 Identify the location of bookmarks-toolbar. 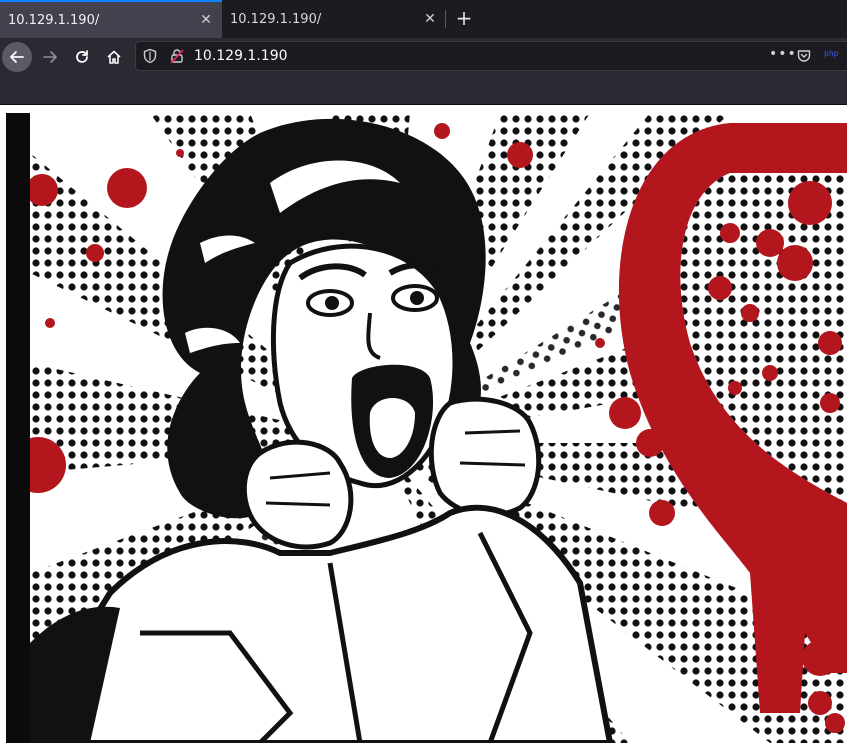
(423, 90).